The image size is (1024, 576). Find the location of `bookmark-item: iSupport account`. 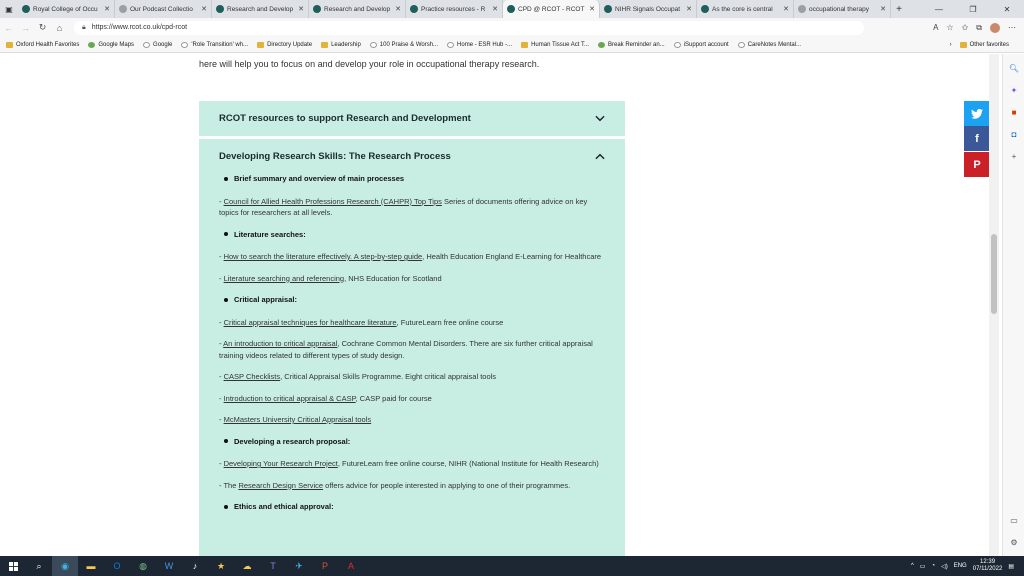

bookmark-item: iSupport account is located at coordinates (701, 44).